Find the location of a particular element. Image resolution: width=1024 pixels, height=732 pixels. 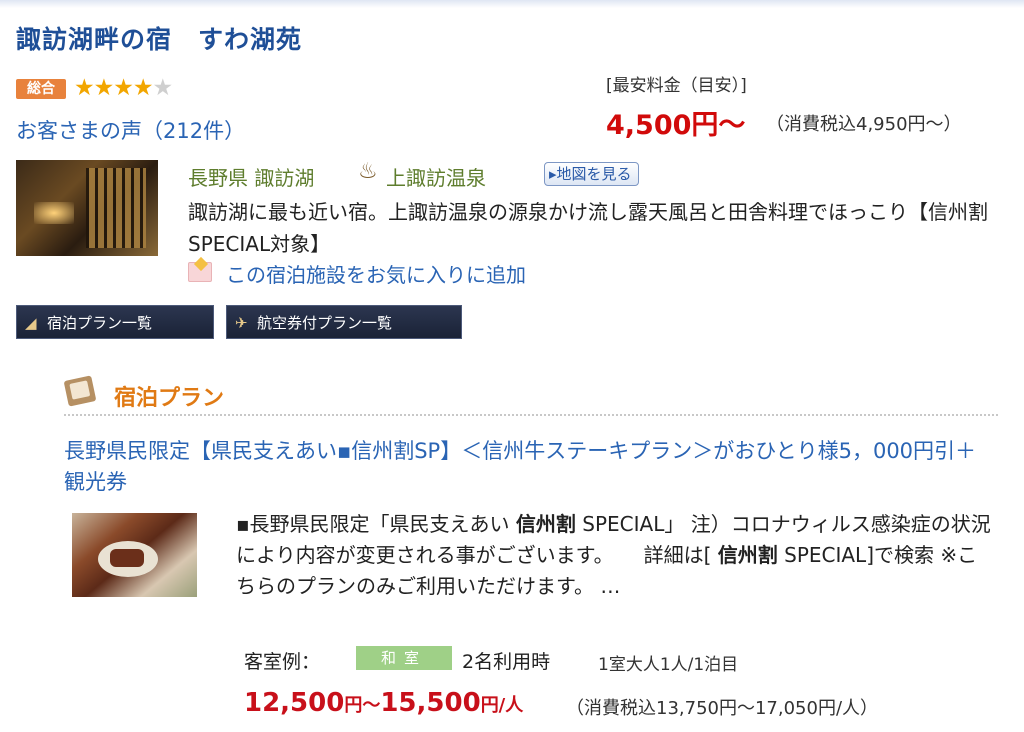

hotel-location: 長野県 諏訪湖 is located at coordinates (251, 176).